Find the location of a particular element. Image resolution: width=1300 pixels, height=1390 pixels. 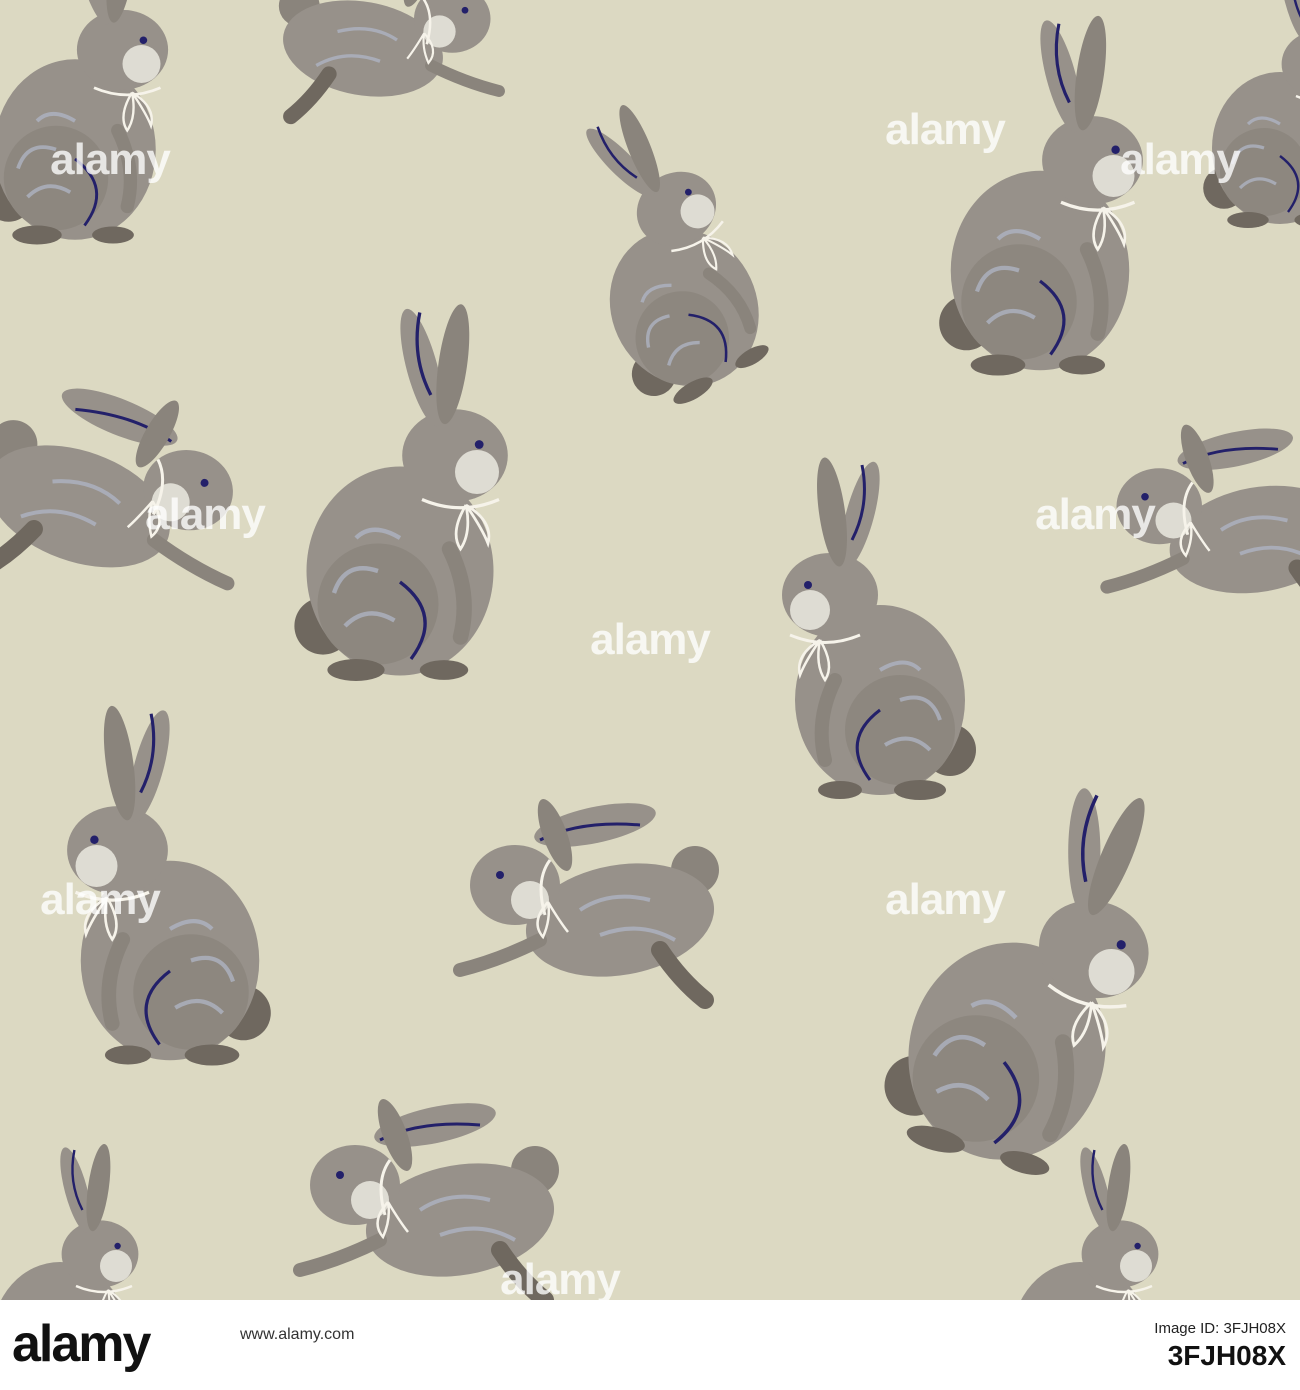

image-id: 3FJH08X is located at coordinates (1226, 1355).